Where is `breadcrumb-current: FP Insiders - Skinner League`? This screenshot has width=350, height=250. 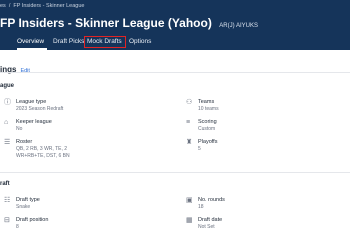
breadcrumb-current: FP Insiders - Skinner League is located at coordinates (49, 6).